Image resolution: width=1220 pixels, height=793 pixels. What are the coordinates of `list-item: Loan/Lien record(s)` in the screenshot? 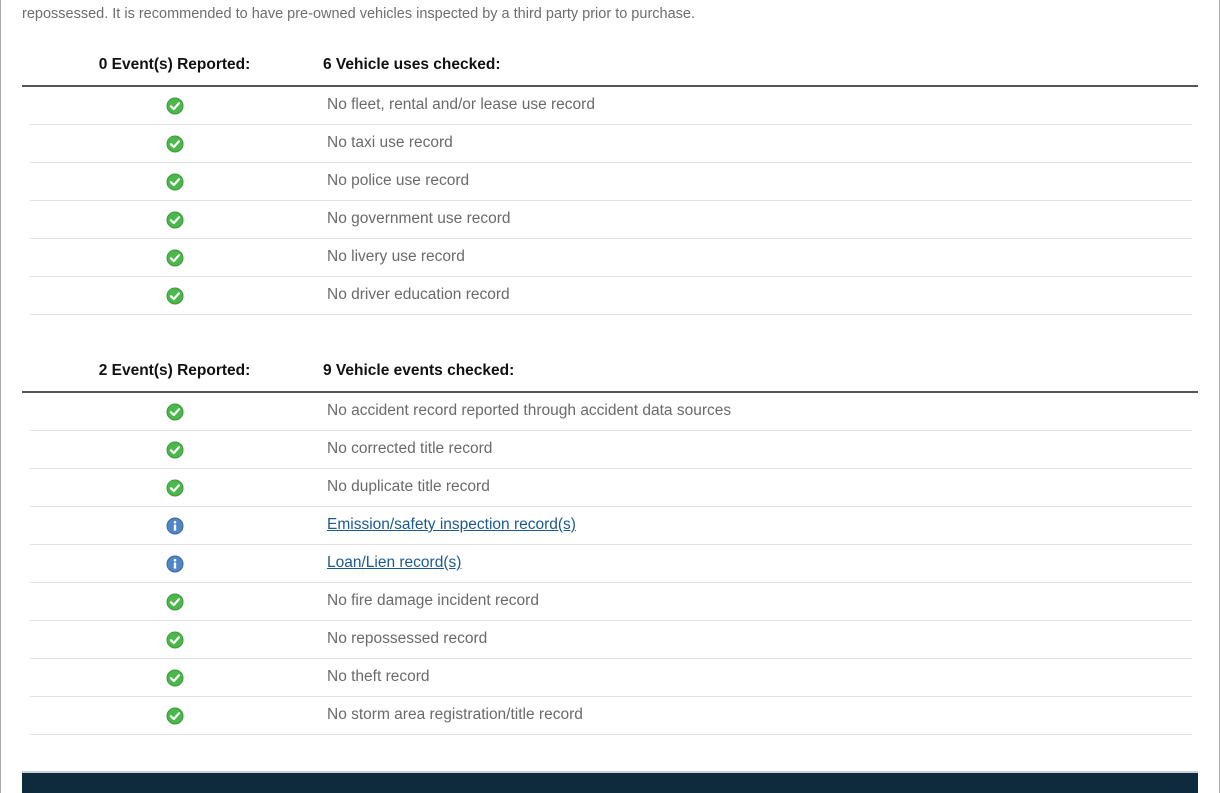 It's located at (611, 564).